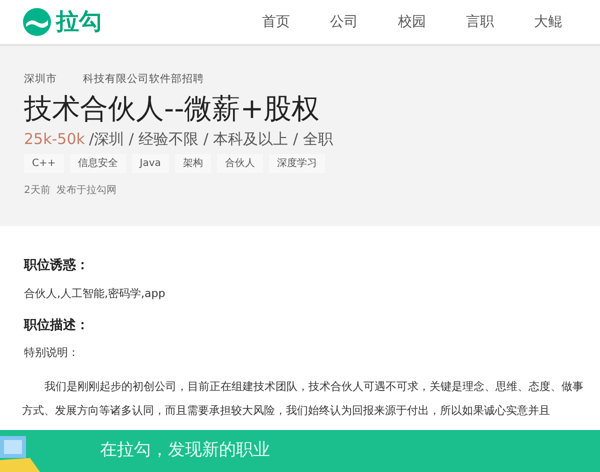 This screenshot has height=472, width=600. What do you see at coordinates (37, 22) in the screenshot?
I see `logo-icon` at bounding box center [37, 22].